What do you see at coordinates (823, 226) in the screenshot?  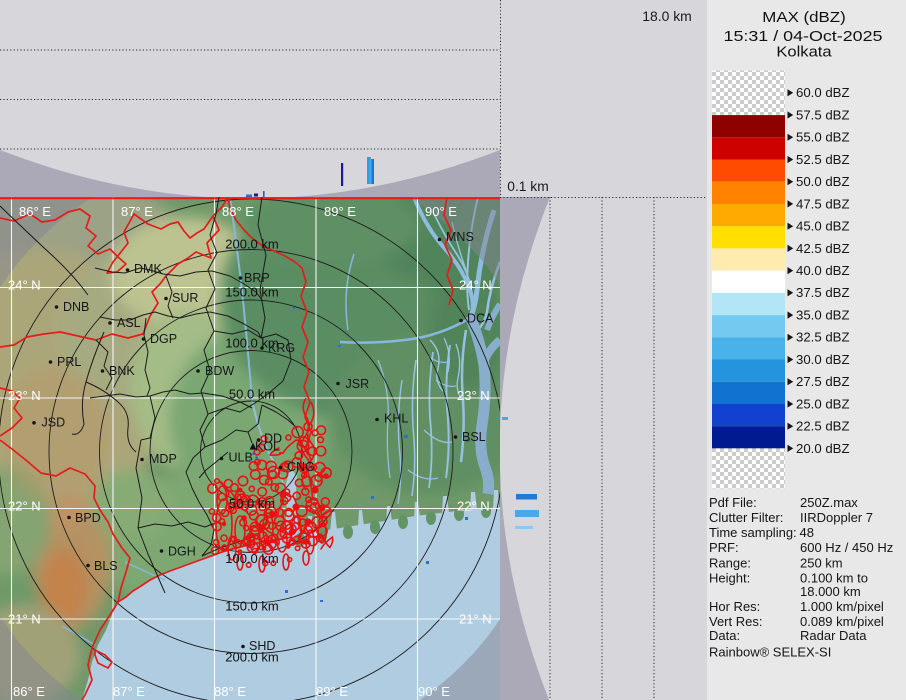 I see `svg-text: 45.0 dBZ` at bounding box center [823, 226].